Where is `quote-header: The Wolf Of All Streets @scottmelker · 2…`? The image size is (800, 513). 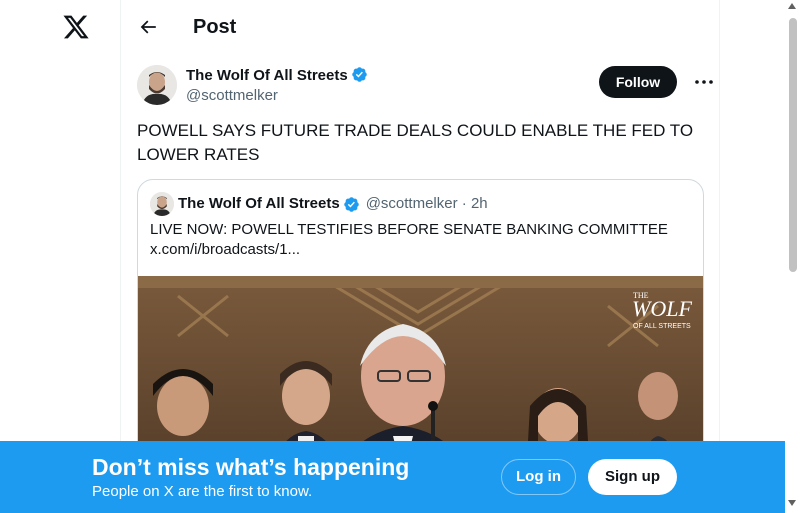
quote-header: The Wolf Of All Streets @scottmelker · 2… is located at coordinates (319, 204).